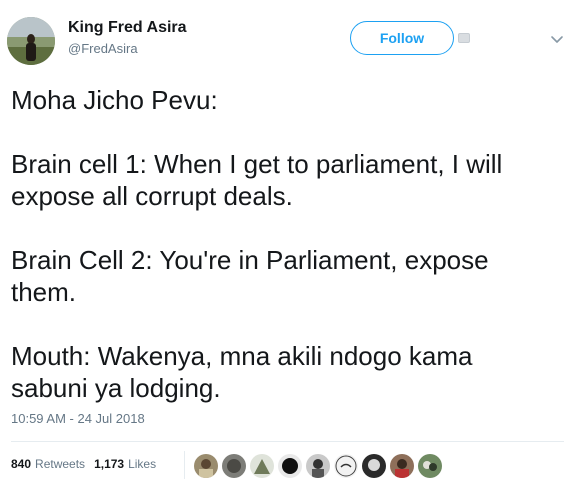  Describe the element at coordinates (109, 464) in the screenshot. I see `likes-count: 1,173` at that location.